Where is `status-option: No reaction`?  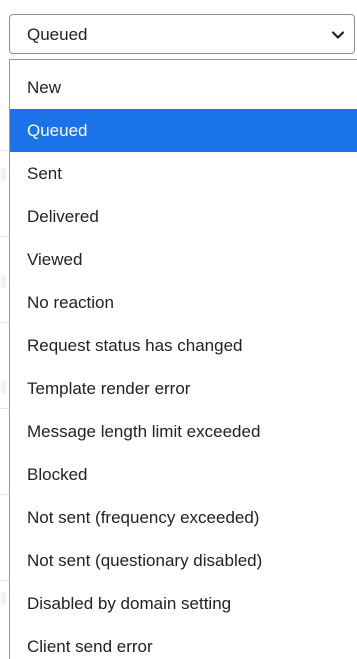 status-option: No reaction is located at coordinates (183, 302).